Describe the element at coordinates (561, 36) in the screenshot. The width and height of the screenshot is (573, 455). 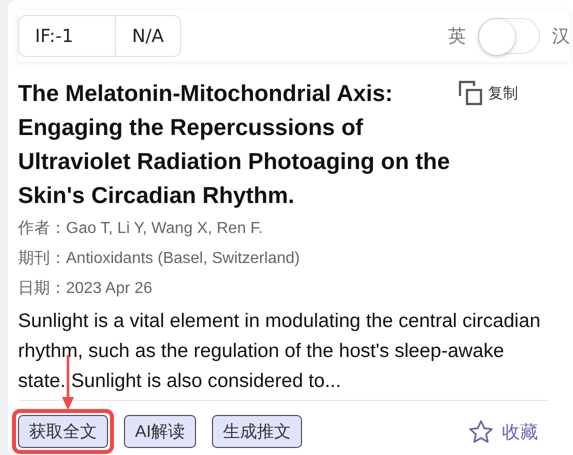
I see `chinese-label: 汉` at that location.